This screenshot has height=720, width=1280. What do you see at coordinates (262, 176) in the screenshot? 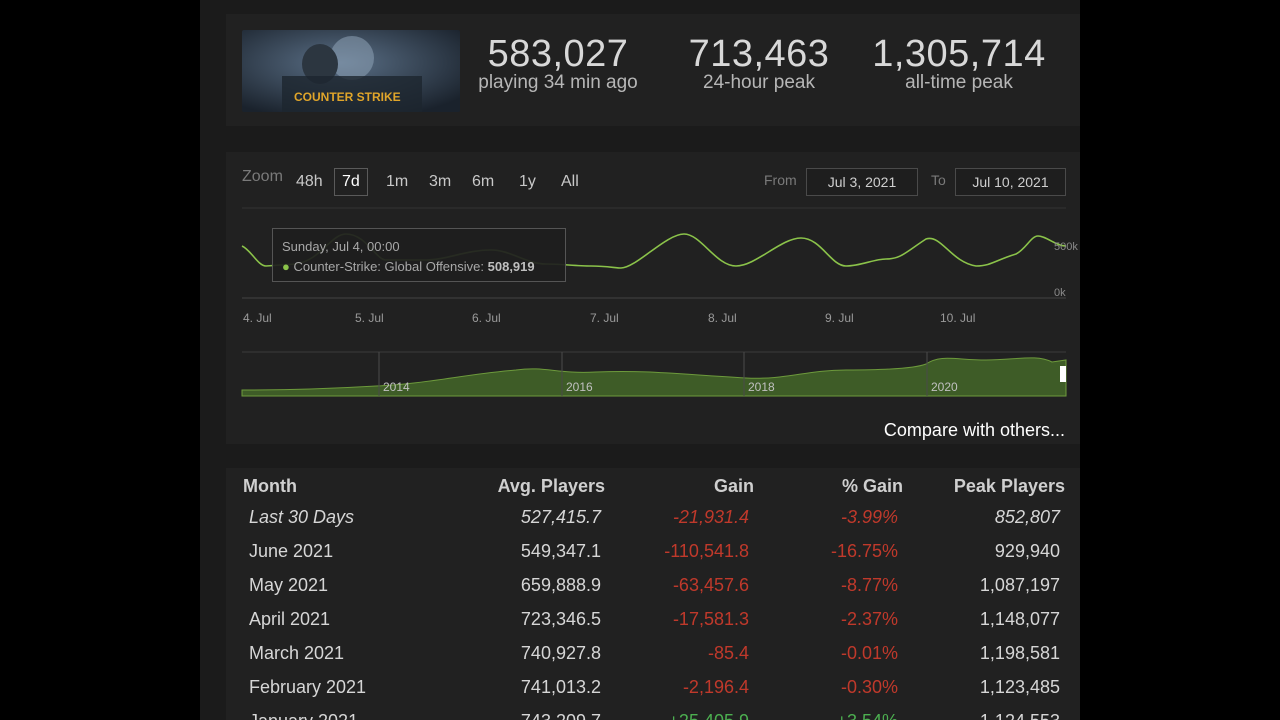
I see `zoom-label: Zoom` at bounding box center [262, 176].